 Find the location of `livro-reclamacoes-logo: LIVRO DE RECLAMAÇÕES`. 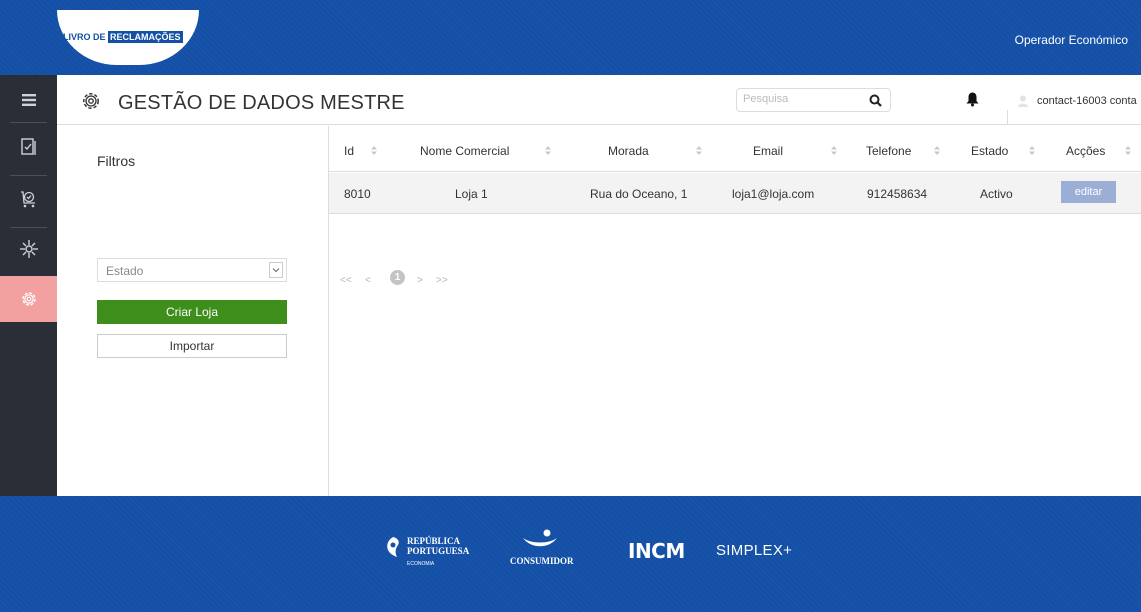

livro-reclamacoes-logo: LIVRO DE RECLAMAÇÕES is located at coordinates (128, 37).